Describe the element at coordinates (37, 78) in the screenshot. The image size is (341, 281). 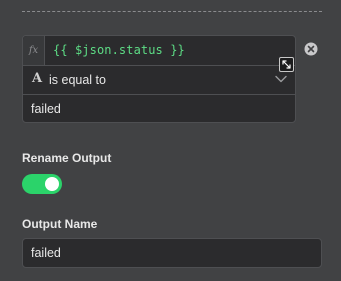
I see `string-type-icon: A` at that location.